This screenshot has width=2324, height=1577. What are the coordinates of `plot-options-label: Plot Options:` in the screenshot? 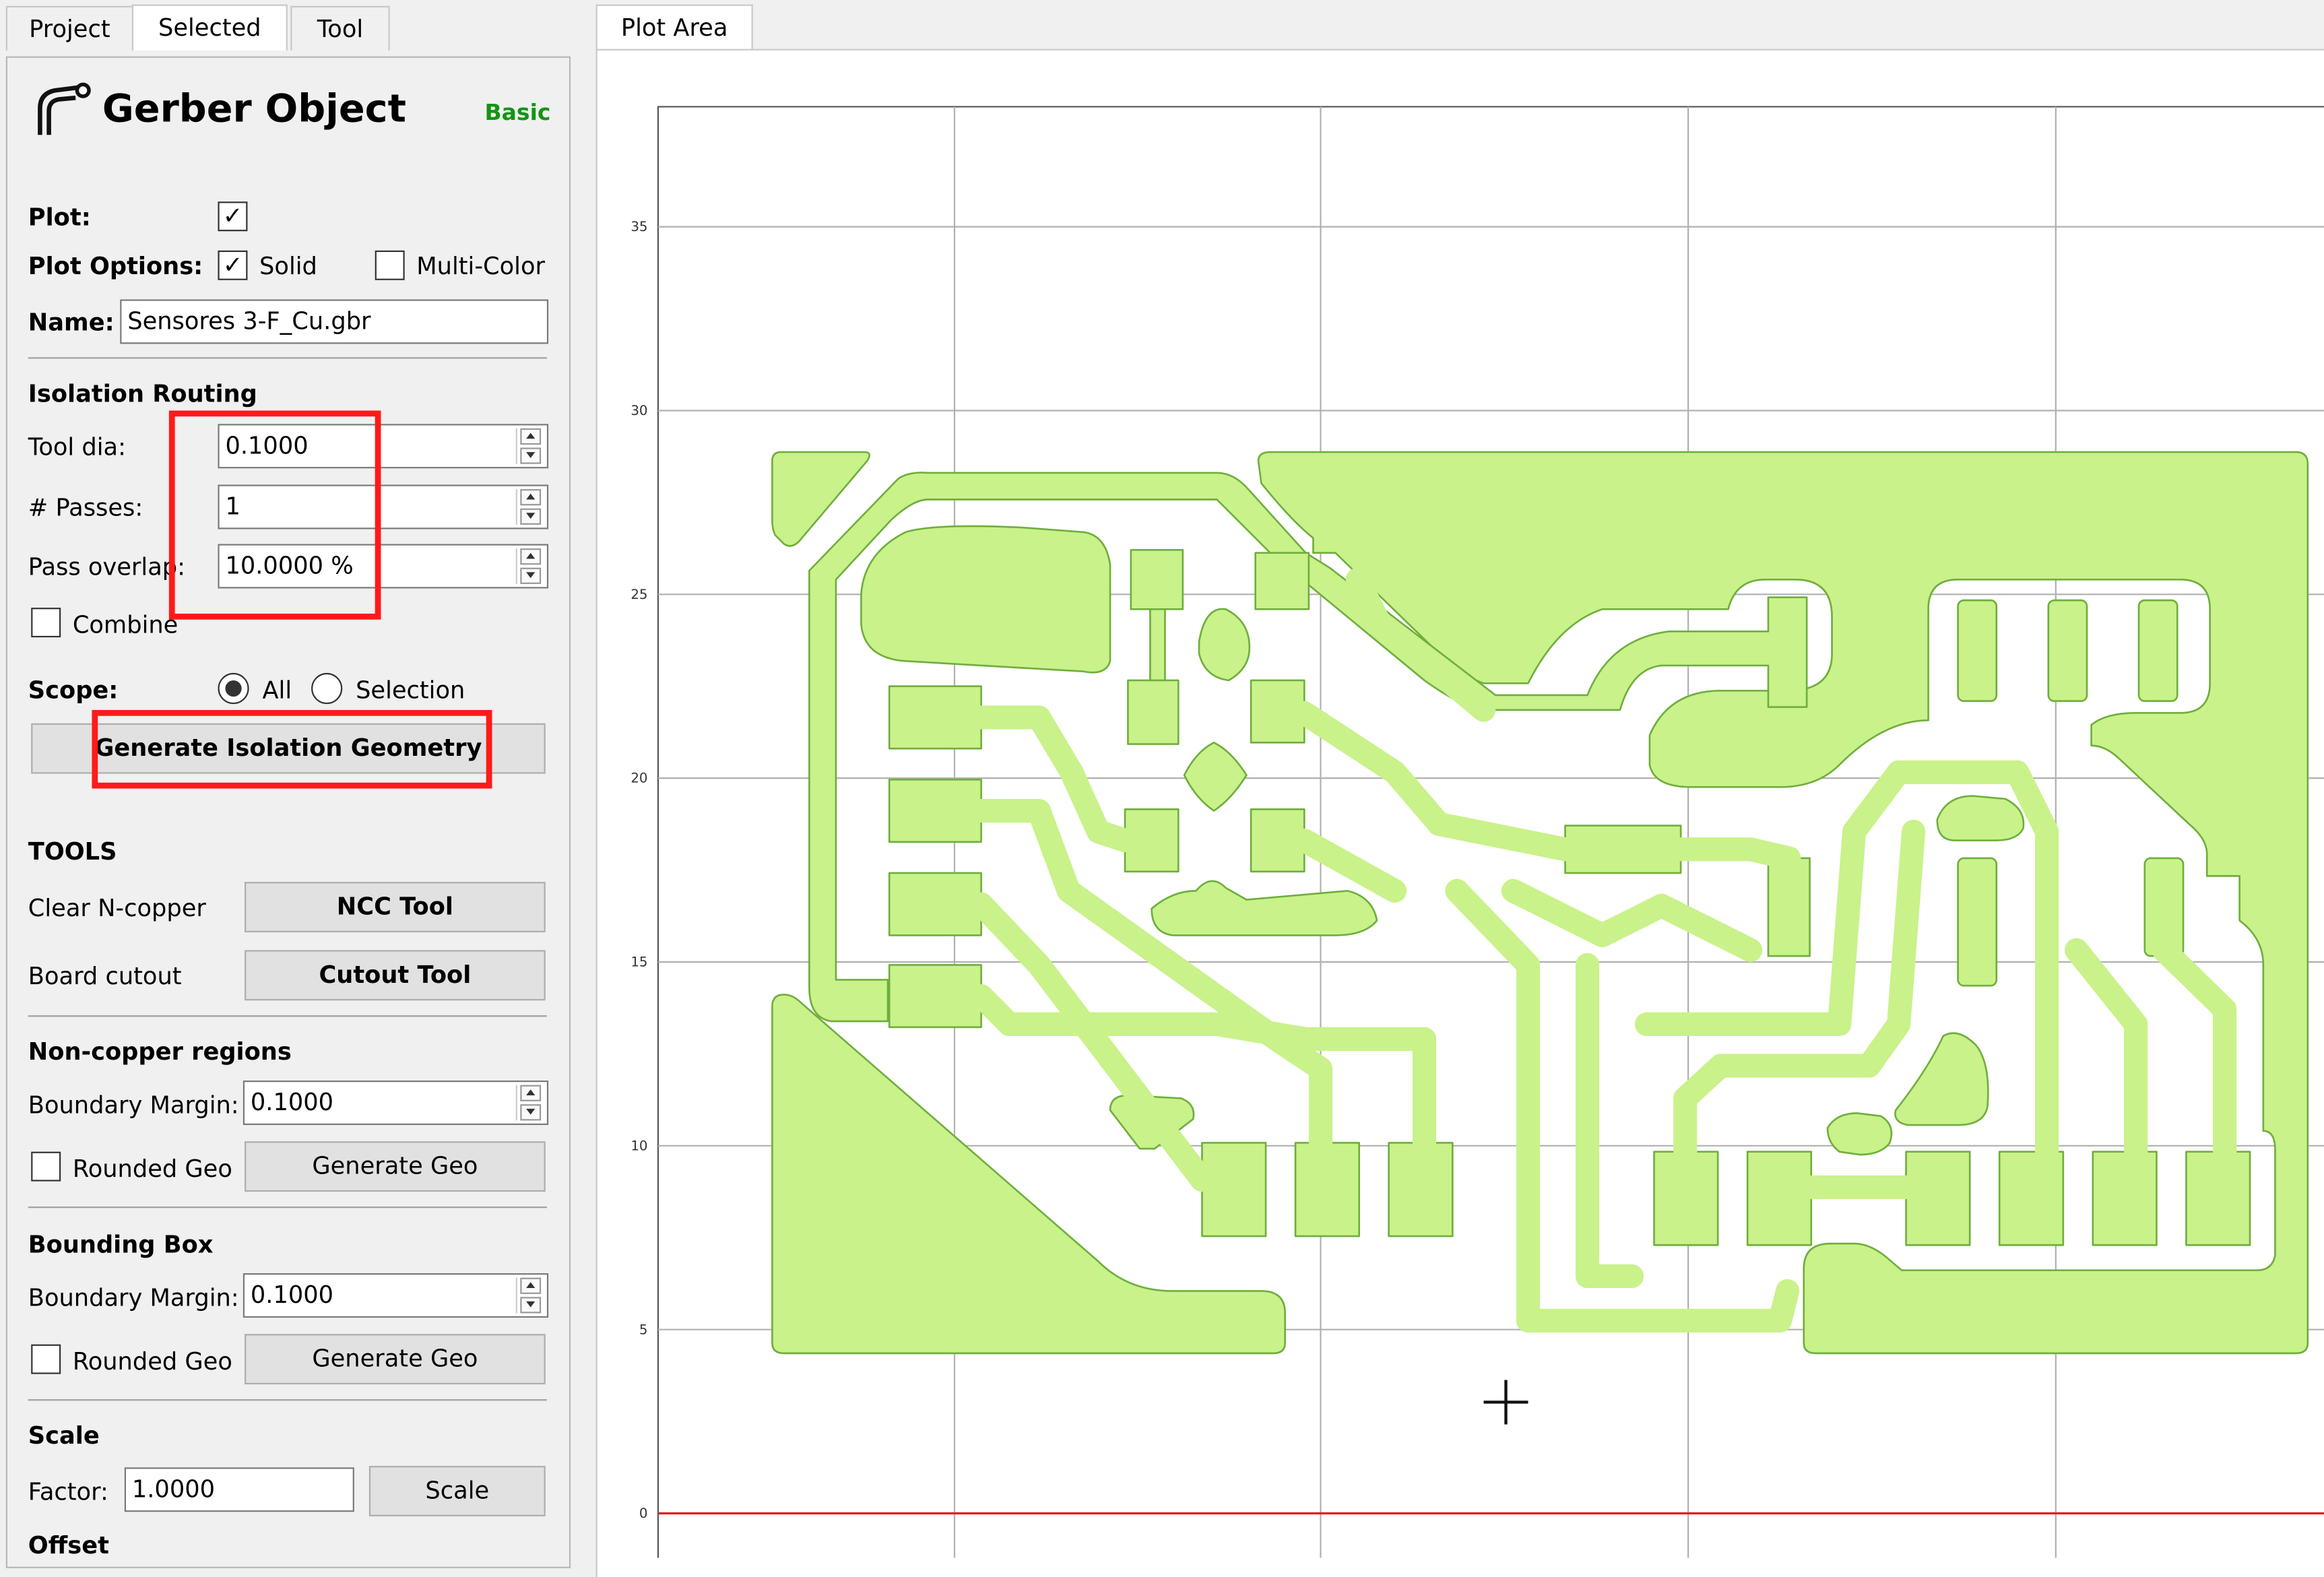 It's located at (115, 266).